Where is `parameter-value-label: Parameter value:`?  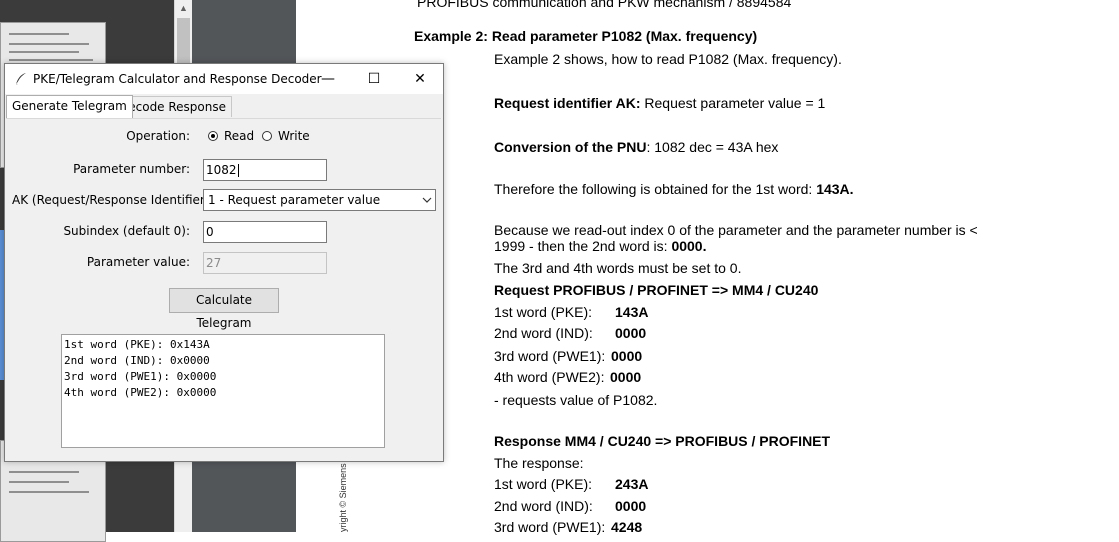
parameter-value-label: Parameter value: is located at coordinates (138, 262).